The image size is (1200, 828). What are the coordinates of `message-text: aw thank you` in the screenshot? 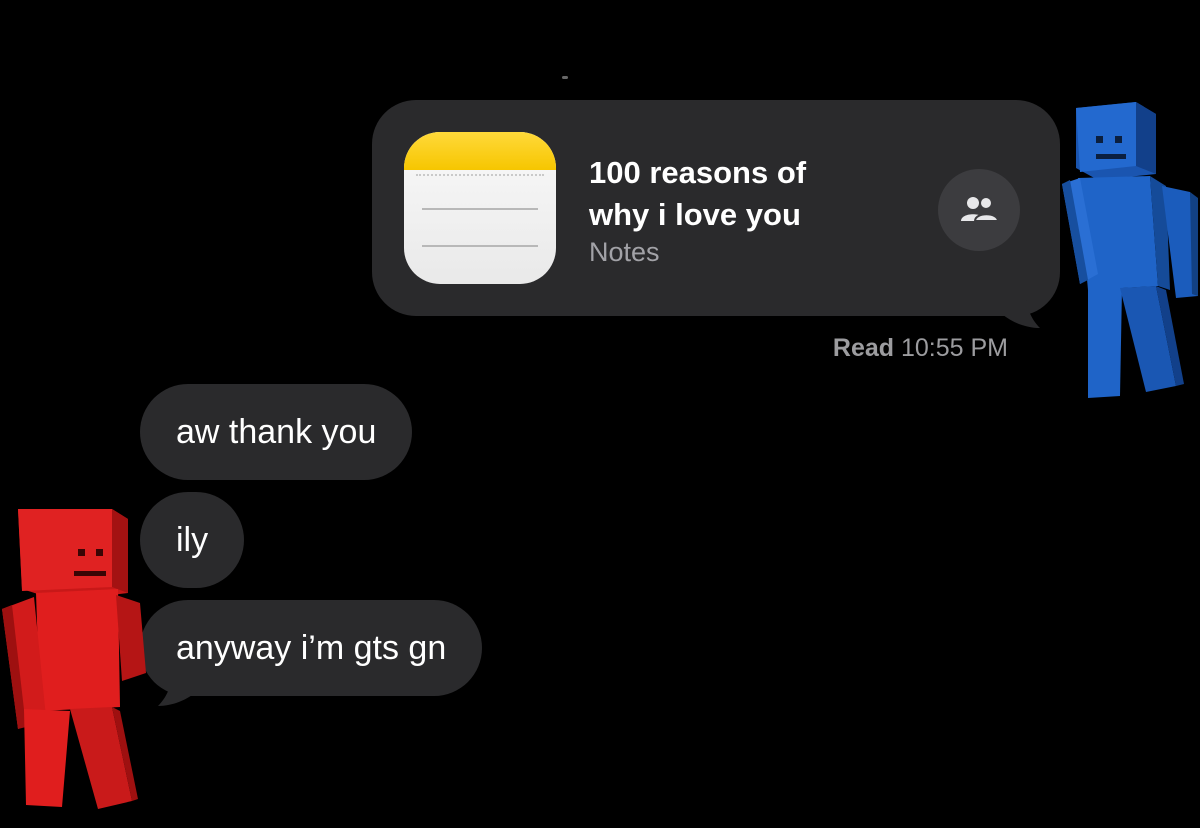 It's located at (276, 432).